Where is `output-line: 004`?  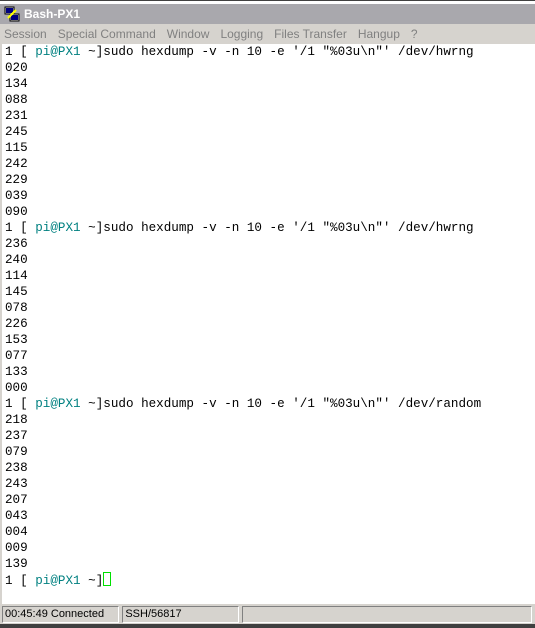
output-line: 004 is located at coordinates (16, 532).